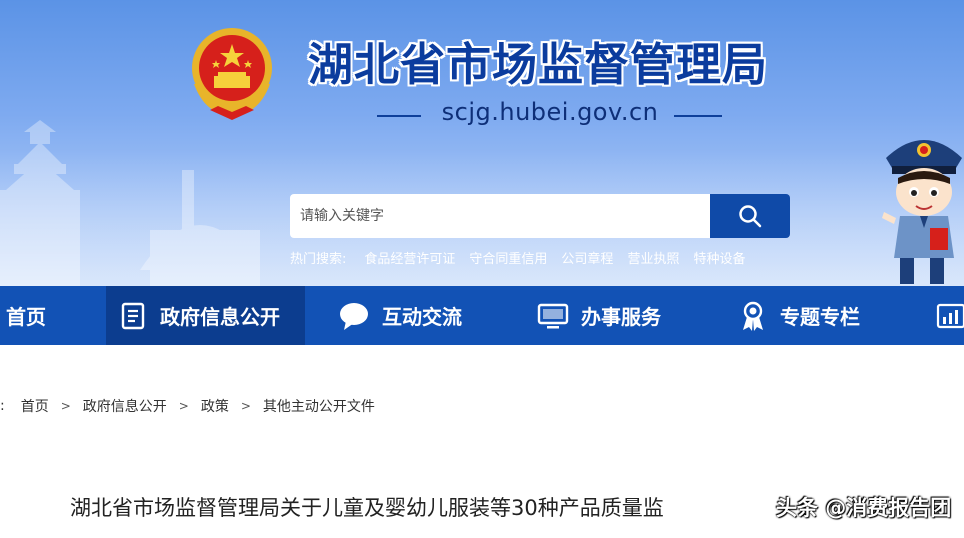  What do you see at coordinates (319, 406) in the screenshot?
I see `breadcrumb-link-other-files: 其他主动公开文件` at bounding box center [319, 406].